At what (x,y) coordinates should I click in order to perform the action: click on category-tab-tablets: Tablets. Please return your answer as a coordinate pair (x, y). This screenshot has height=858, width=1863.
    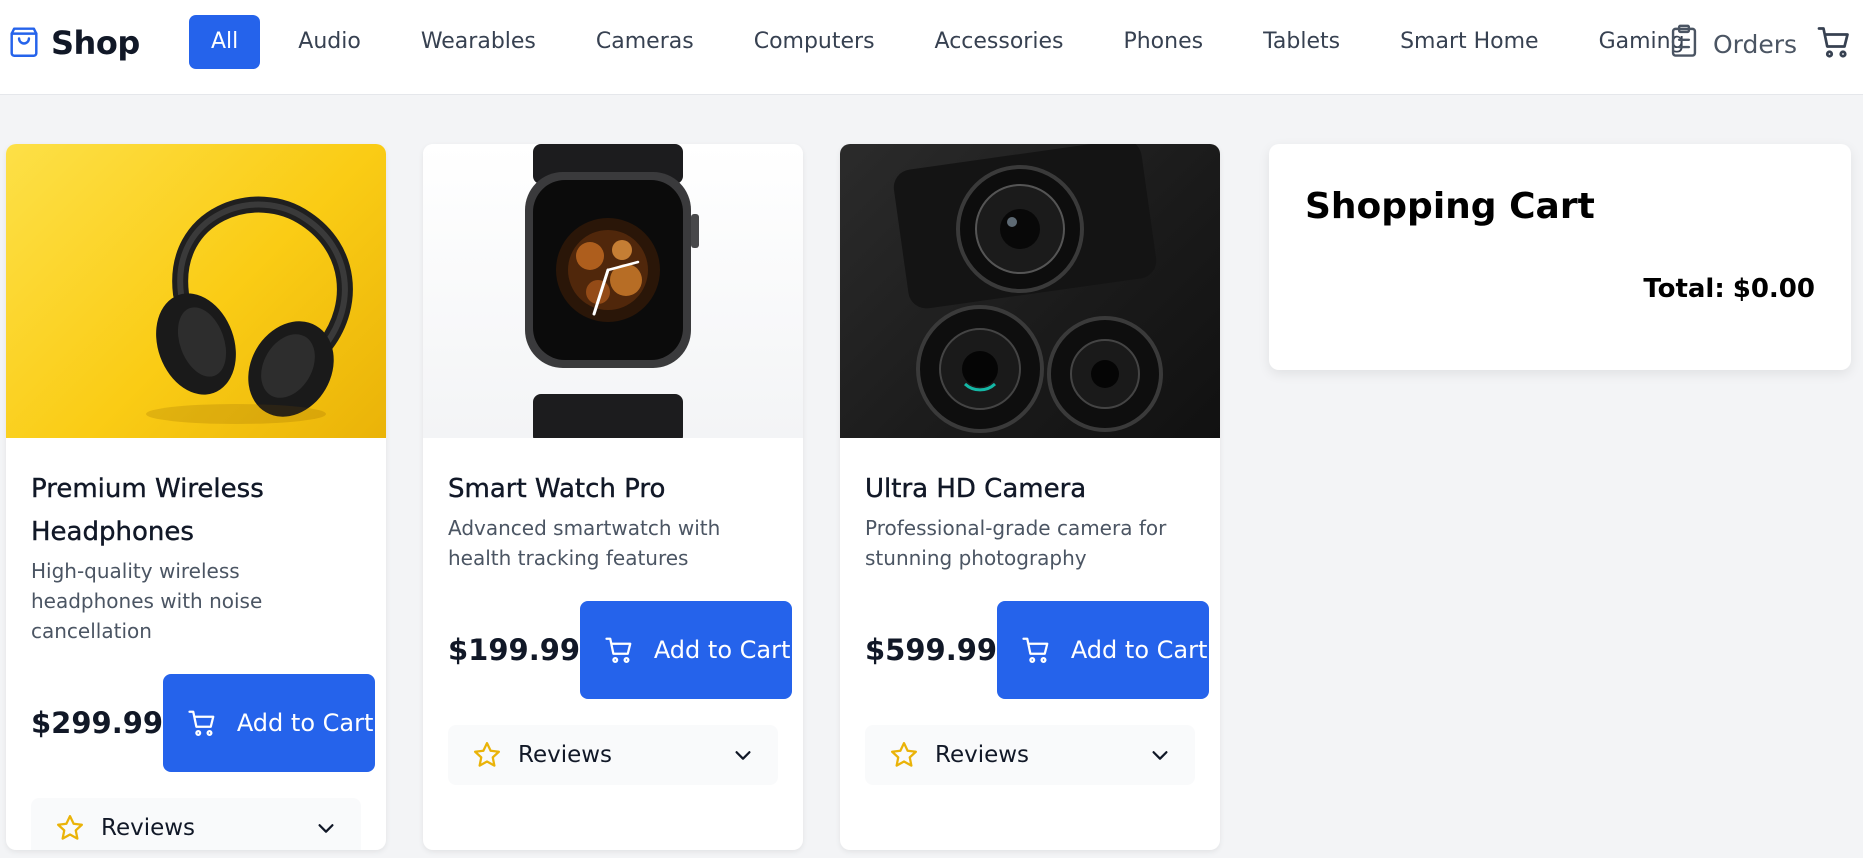
    Looking at the image, I should click on (1301, 42).